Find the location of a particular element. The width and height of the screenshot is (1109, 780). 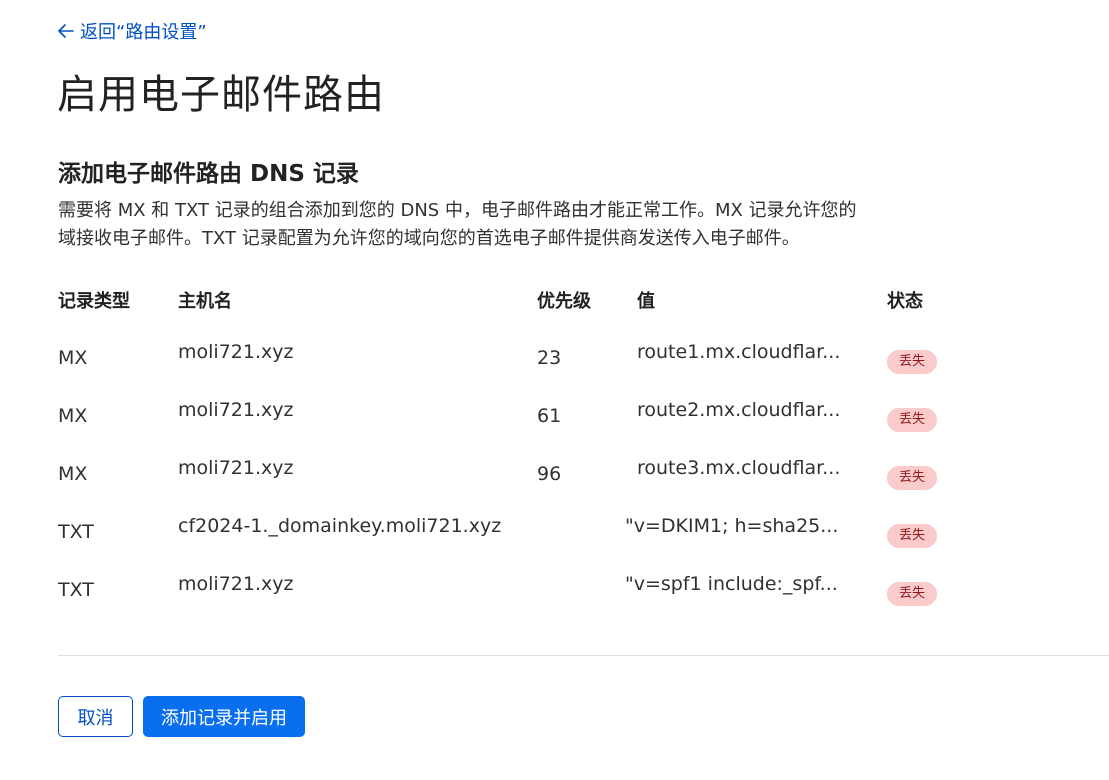

arrow-left-icon is located at coordinates (66, 31).